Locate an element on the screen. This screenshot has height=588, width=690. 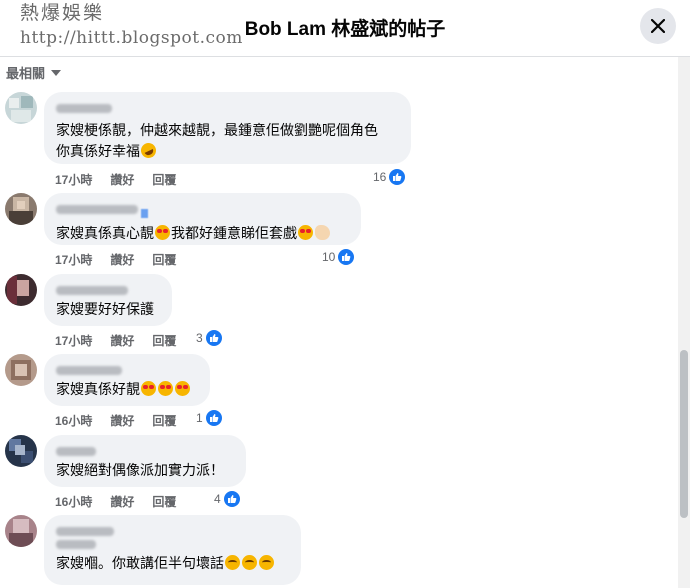
reaction-count: 3 is located at coordinates (209, 338).